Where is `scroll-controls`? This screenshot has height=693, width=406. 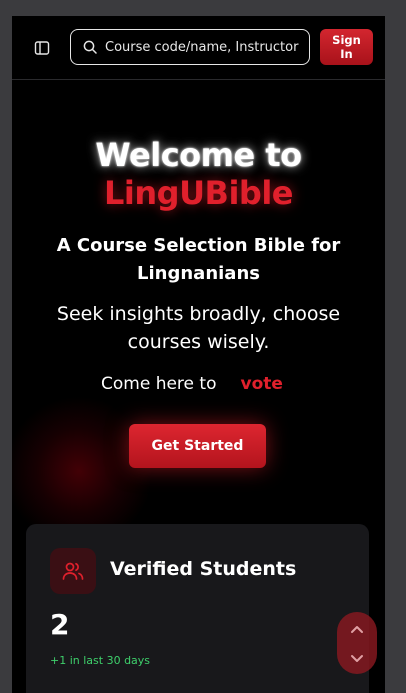 scroll-controls is located at coordinates (357, 643).